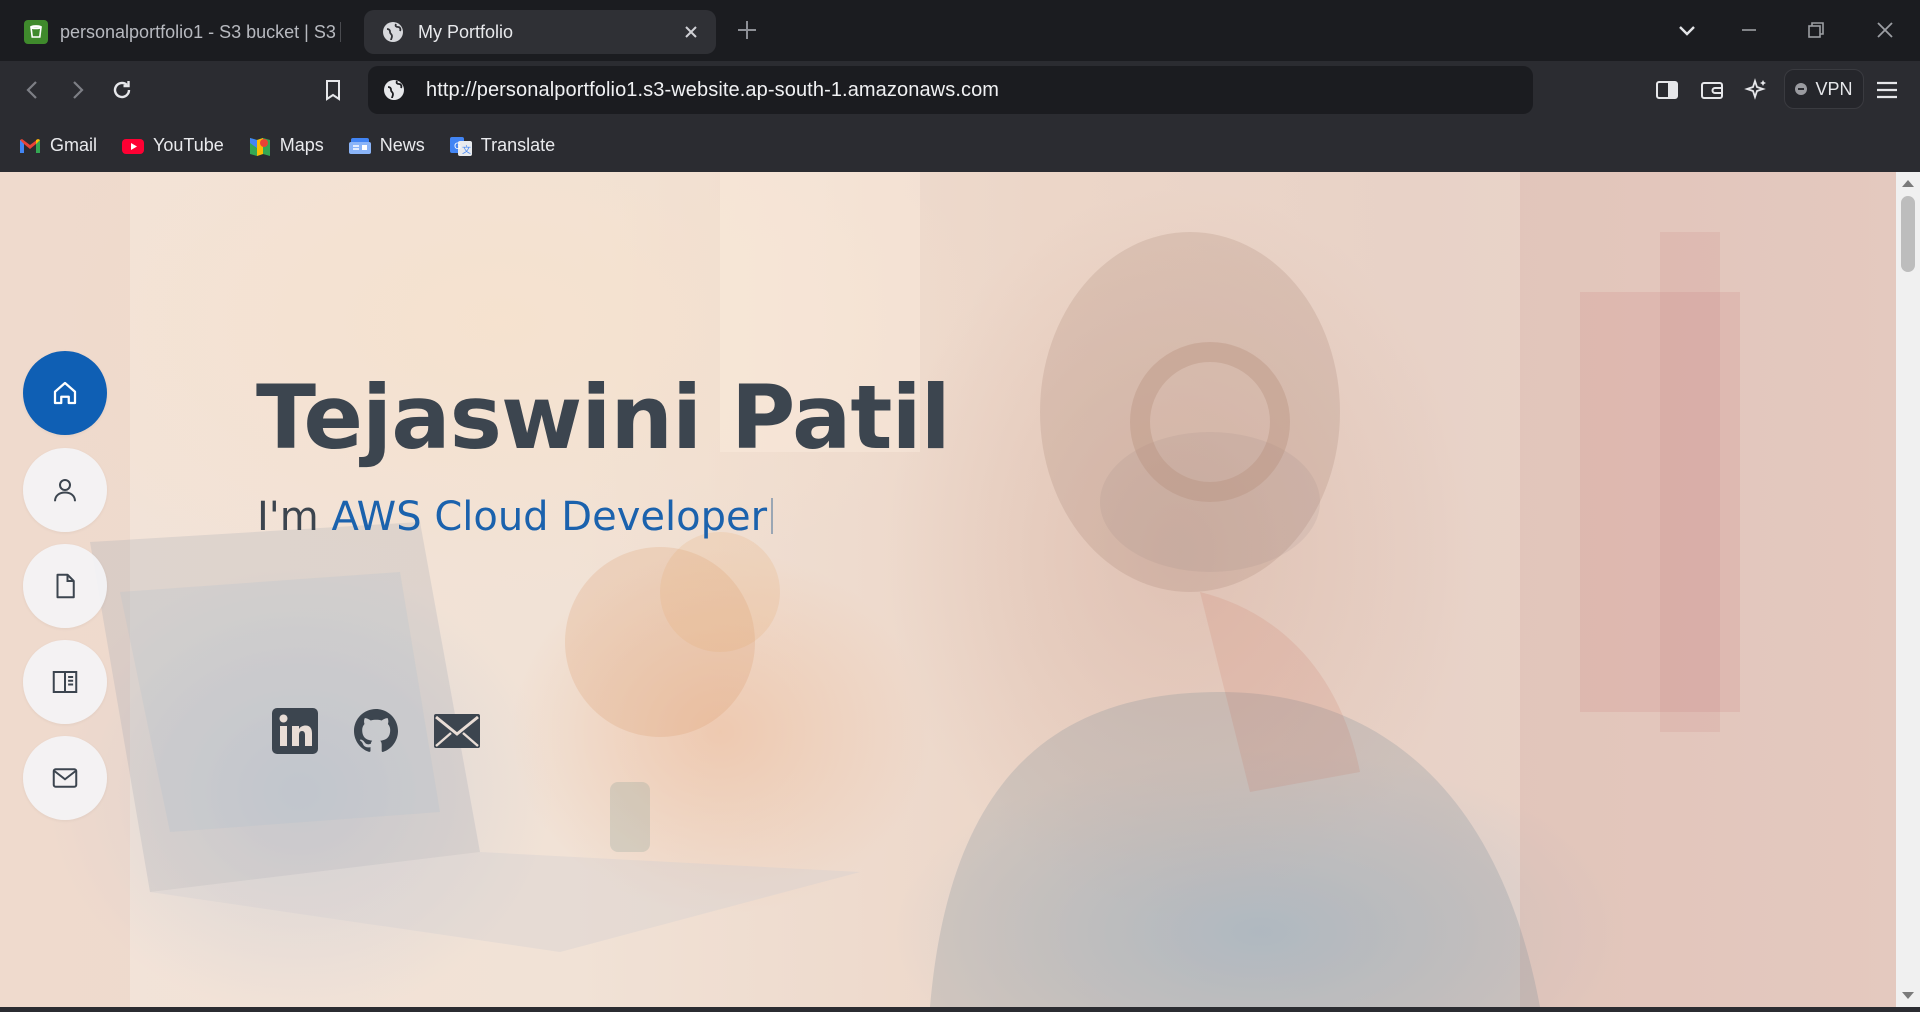 The height and width of the screenshot is (1012, 1920). What do you see at coordinates (1801, 89) in the screenshot?
I see `vpn-status-icon` at bounding box center [1801, 89].